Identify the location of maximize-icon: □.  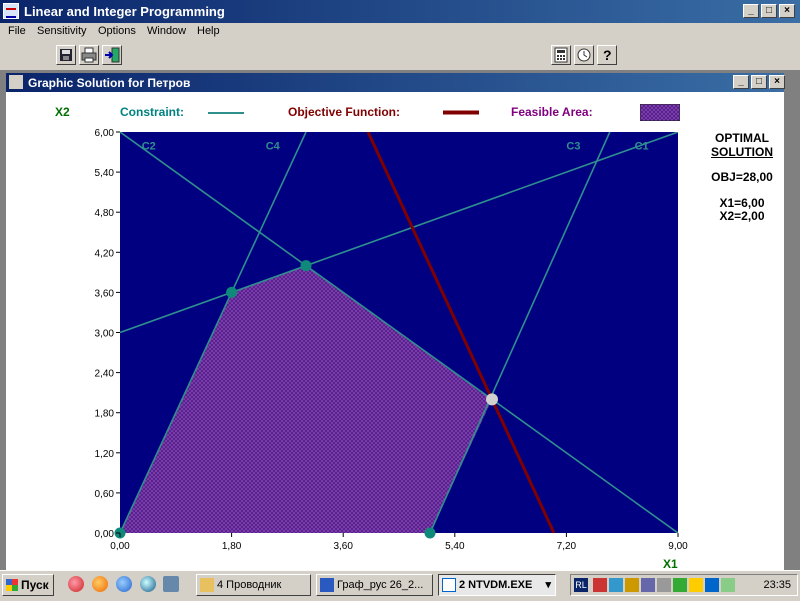
(769, 11).